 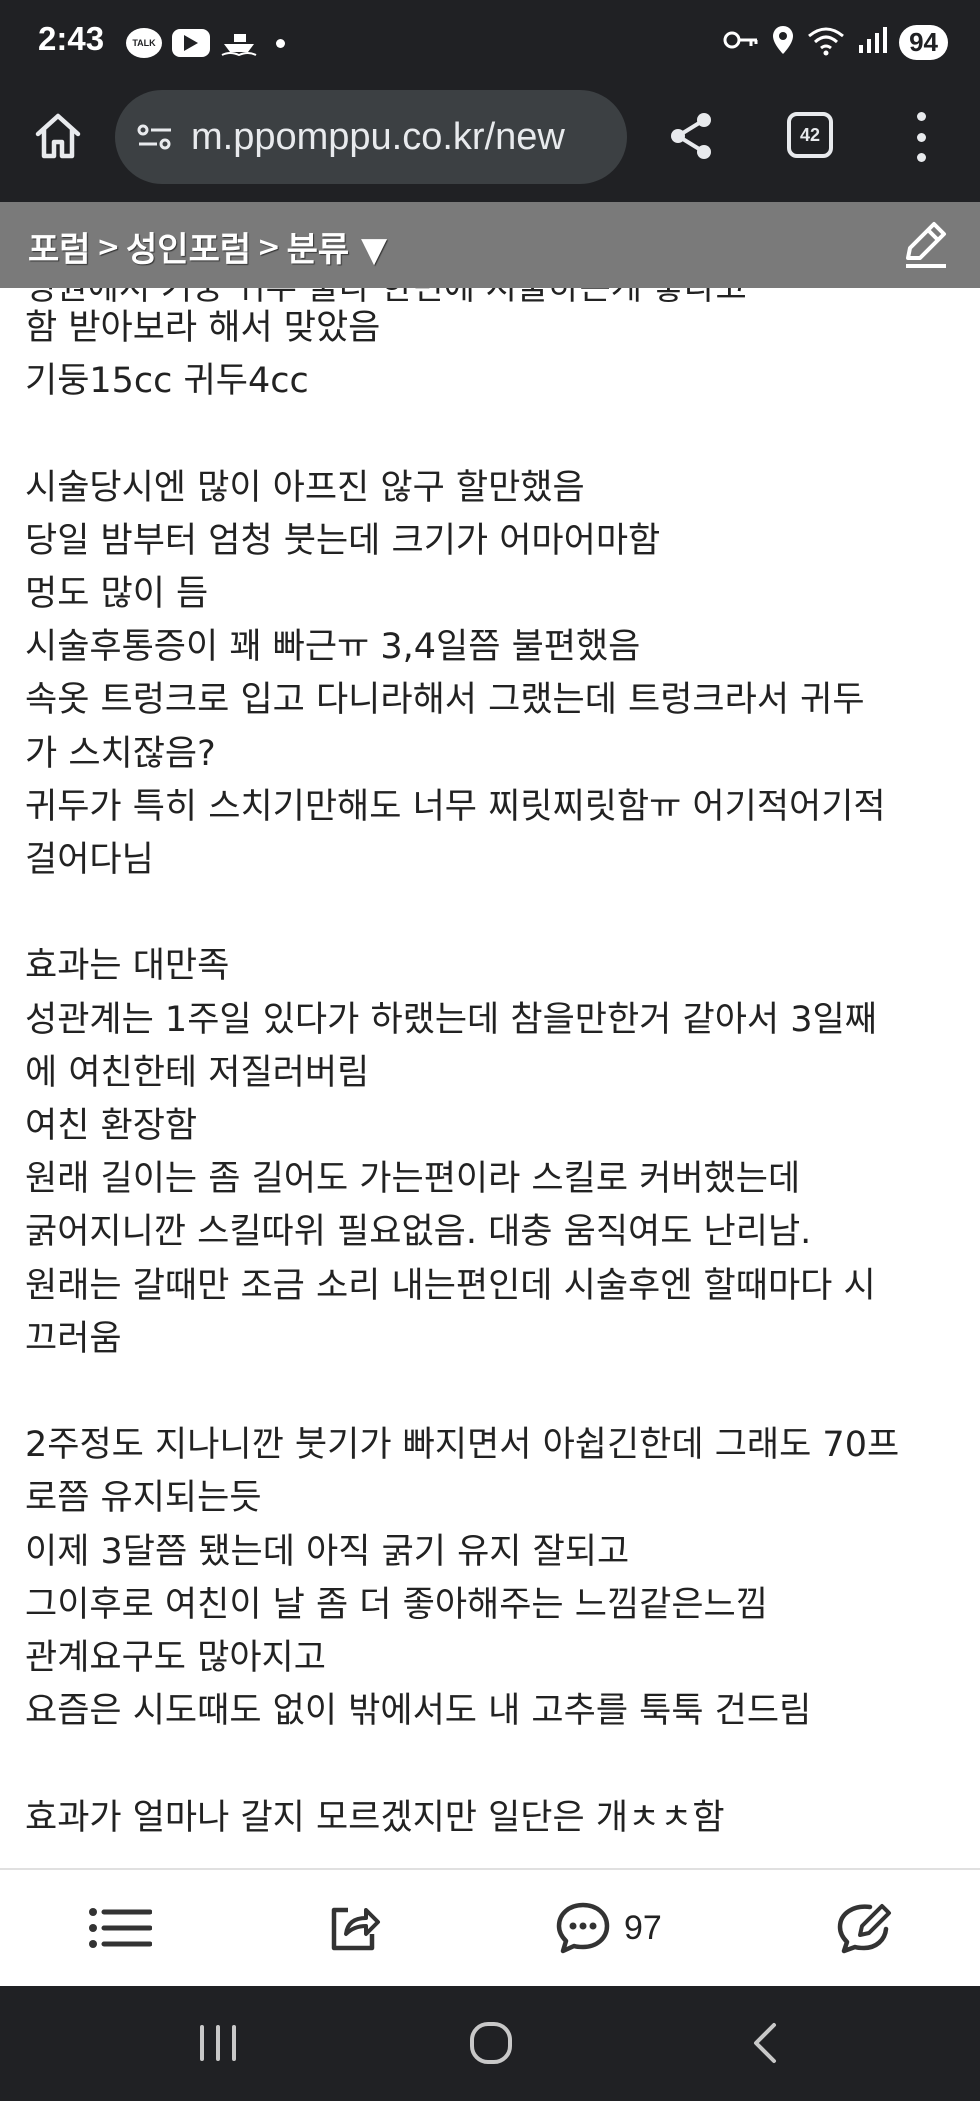 I want to click on recent-apps-button, so click(x=218, y=2043).